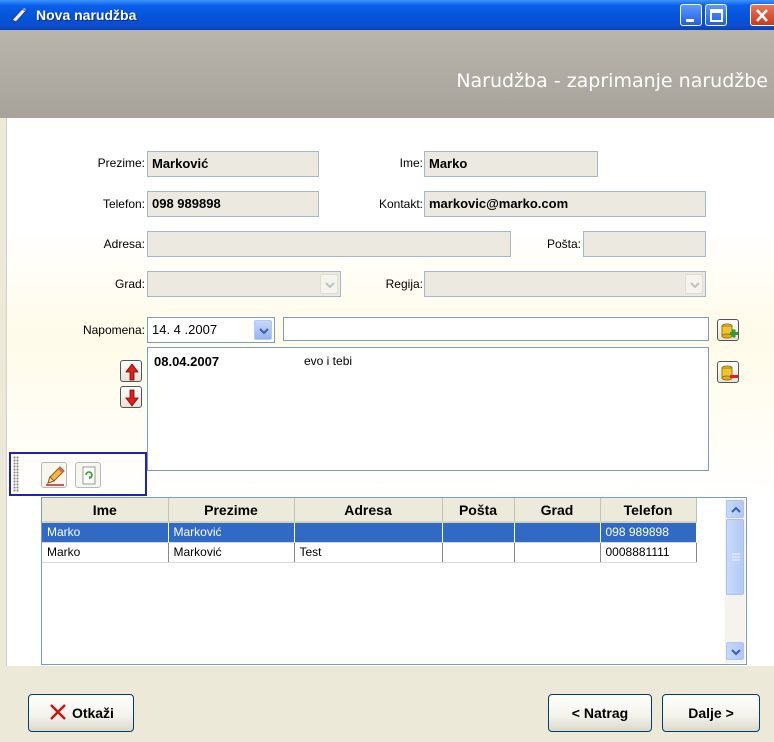 The height and width of the screenshot is (742, 774). What do you see at coordinates (187, 361) in the screenshot?
I see `note-date: 08.04.2007` at bounding box center [187, 361].